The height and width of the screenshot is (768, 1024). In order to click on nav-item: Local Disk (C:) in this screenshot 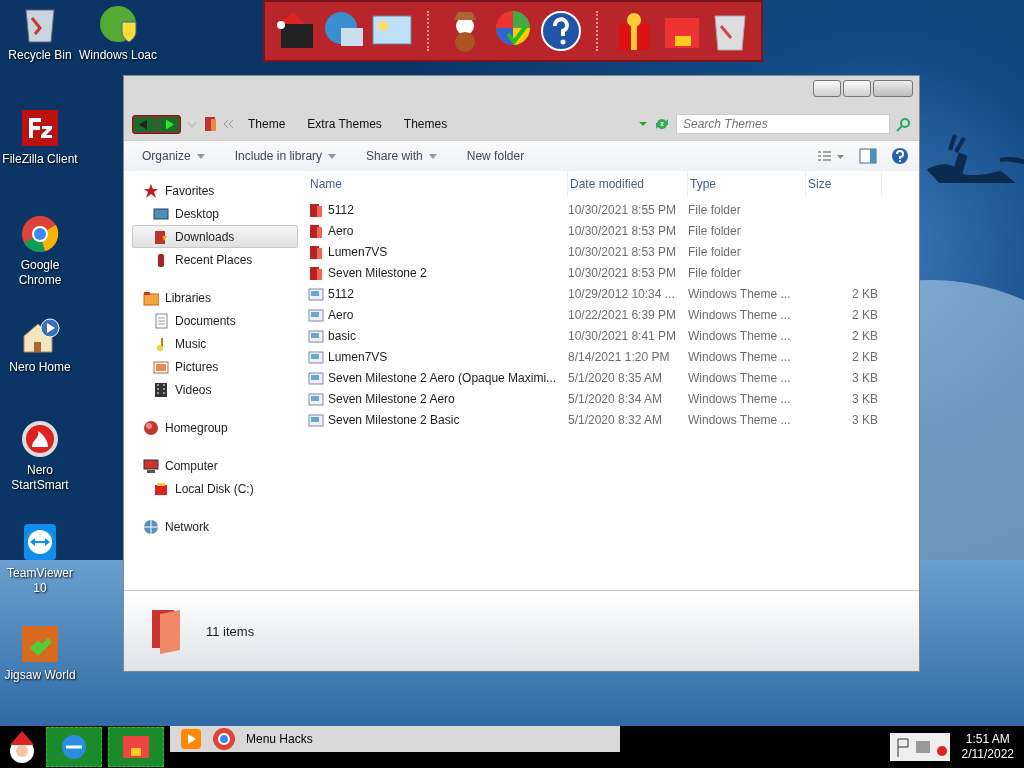, I will do `click(215, 488)`.